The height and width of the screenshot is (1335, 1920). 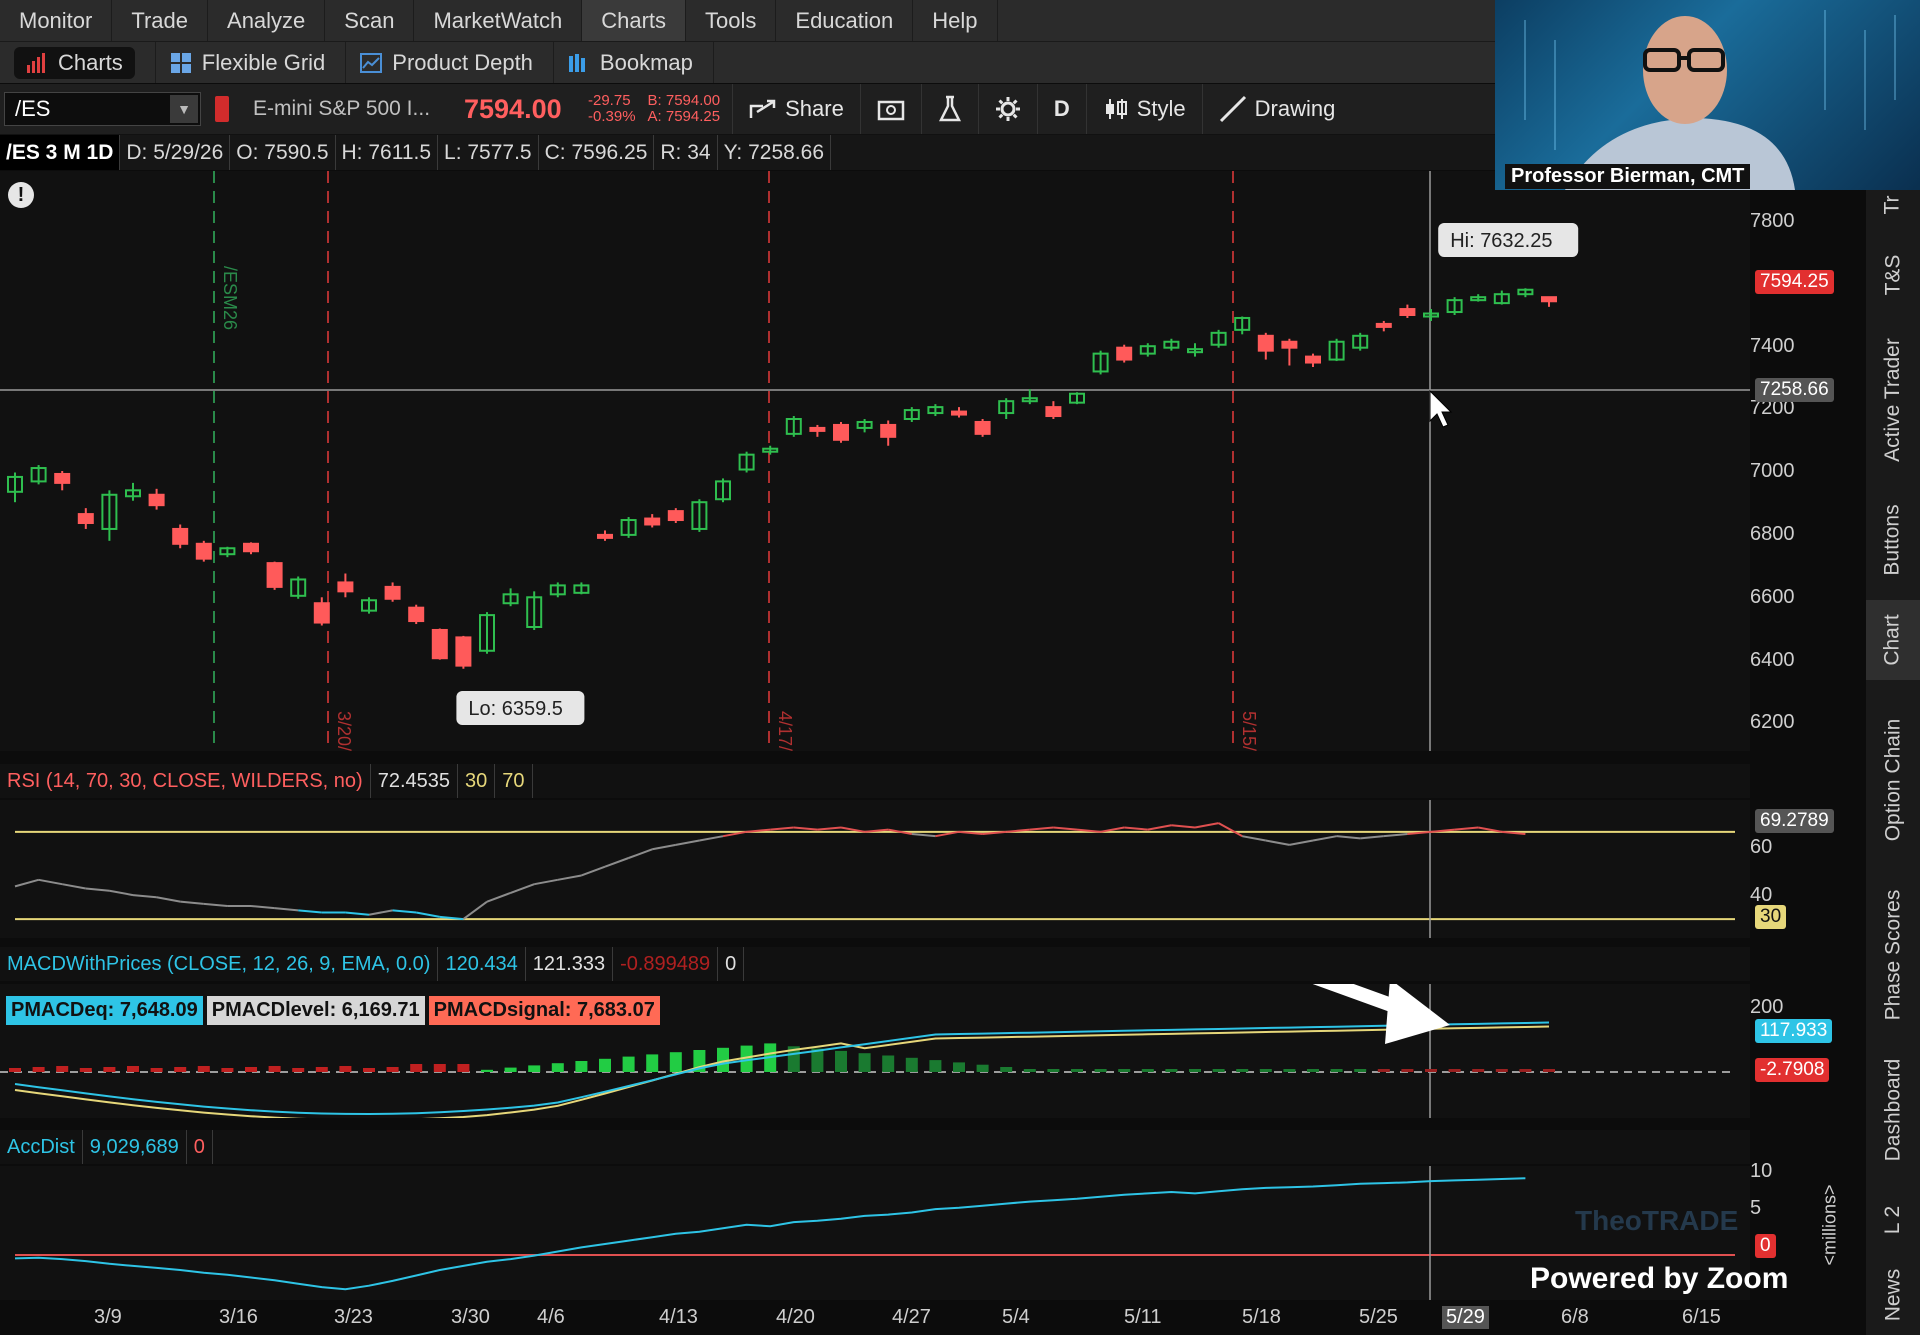 I want to click on sidebar-tab-active-trader: Active Trader, so click(x=1893, y=400).